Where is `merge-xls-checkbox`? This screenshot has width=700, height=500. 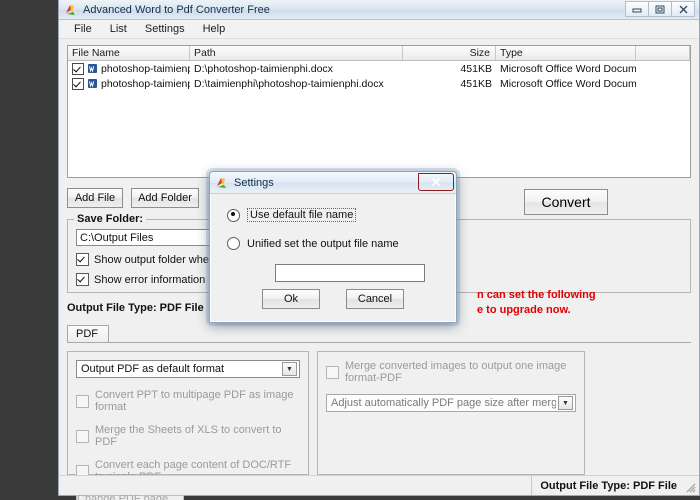
merge-xls-checkbox is located at coordinates (82, 436).